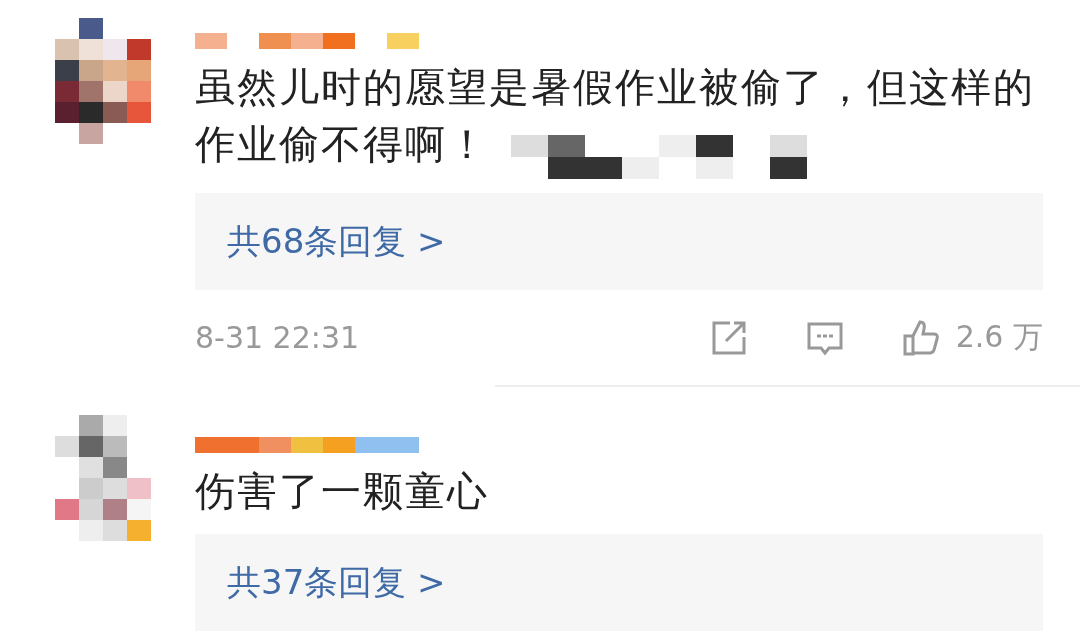 The width and height of the screenshot is (1080, 639). Describe the element at coordinates (342, 144) in the screenshot. I see `comment-text: 作业偷不得啊！` at that location.